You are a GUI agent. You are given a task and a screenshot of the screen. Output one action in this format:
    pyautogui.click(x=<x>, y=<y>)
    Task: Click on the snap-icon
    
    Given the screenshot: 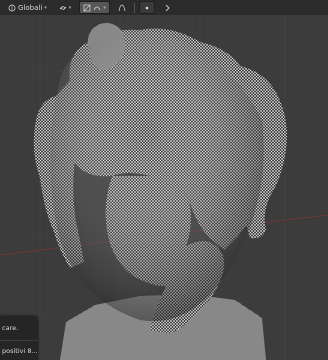 What is the action you would take?
    pyautogui.click(x=87, y=7)
    